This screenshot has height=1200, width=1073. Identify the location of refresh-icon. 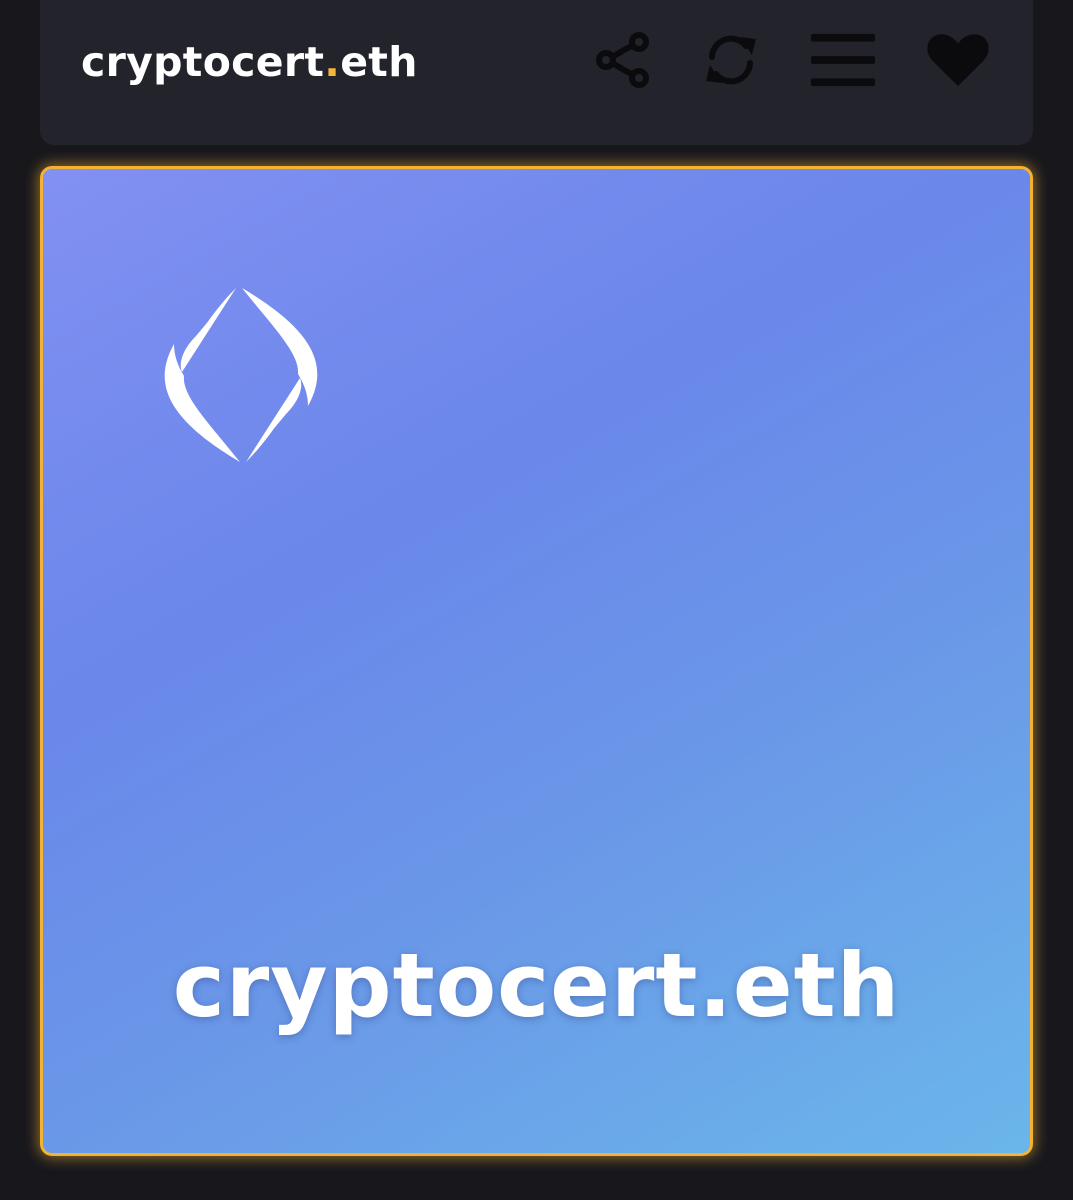
(731, 60).